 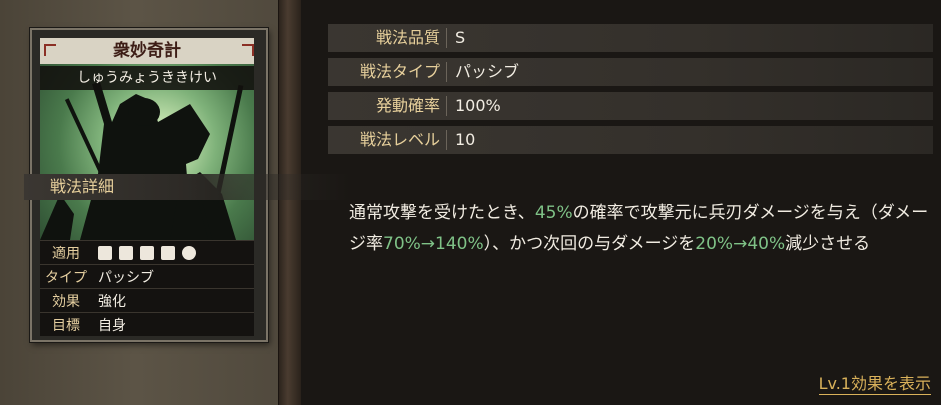 What do you see at coordinates (407, 37) in the screenshot?
I see `stat-key: 戦法品質` at bounding box center [407, 37].